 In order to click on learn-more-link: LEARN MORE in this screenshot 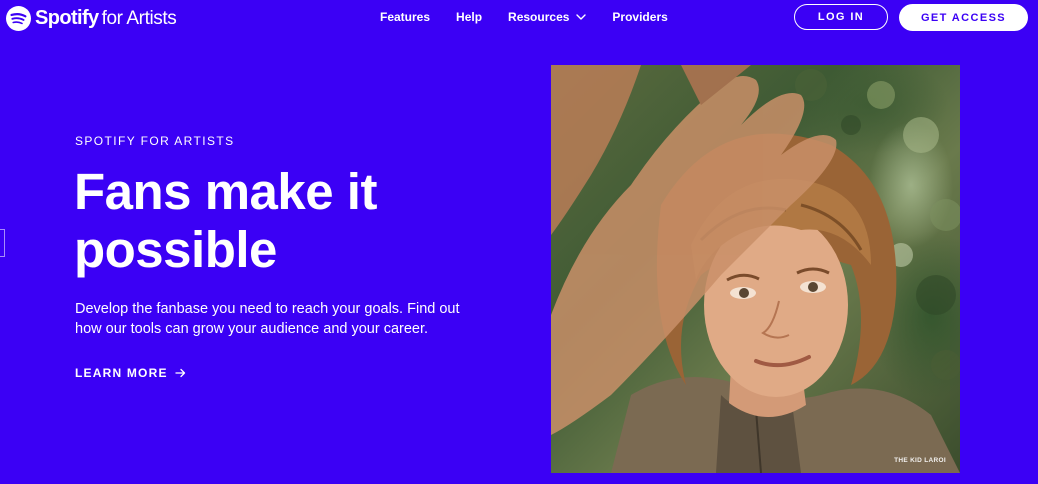, I will do `click(130, 373)`.